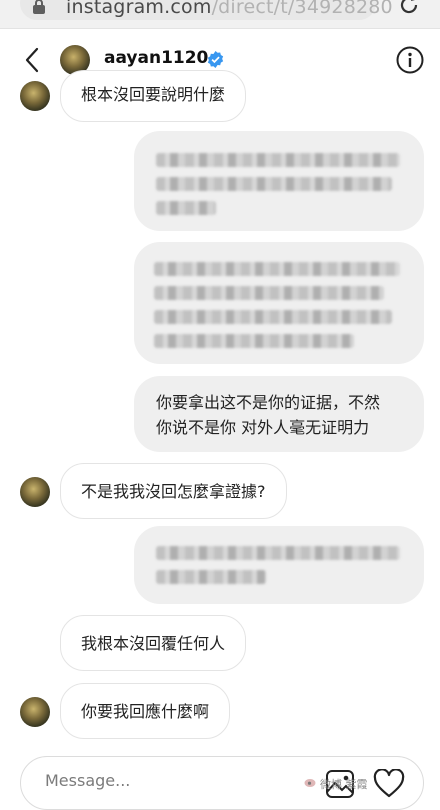 This screenshot has width=440, height=810. I want to click on message-text: 根本沒回要說明什麼, so click(153, 94).